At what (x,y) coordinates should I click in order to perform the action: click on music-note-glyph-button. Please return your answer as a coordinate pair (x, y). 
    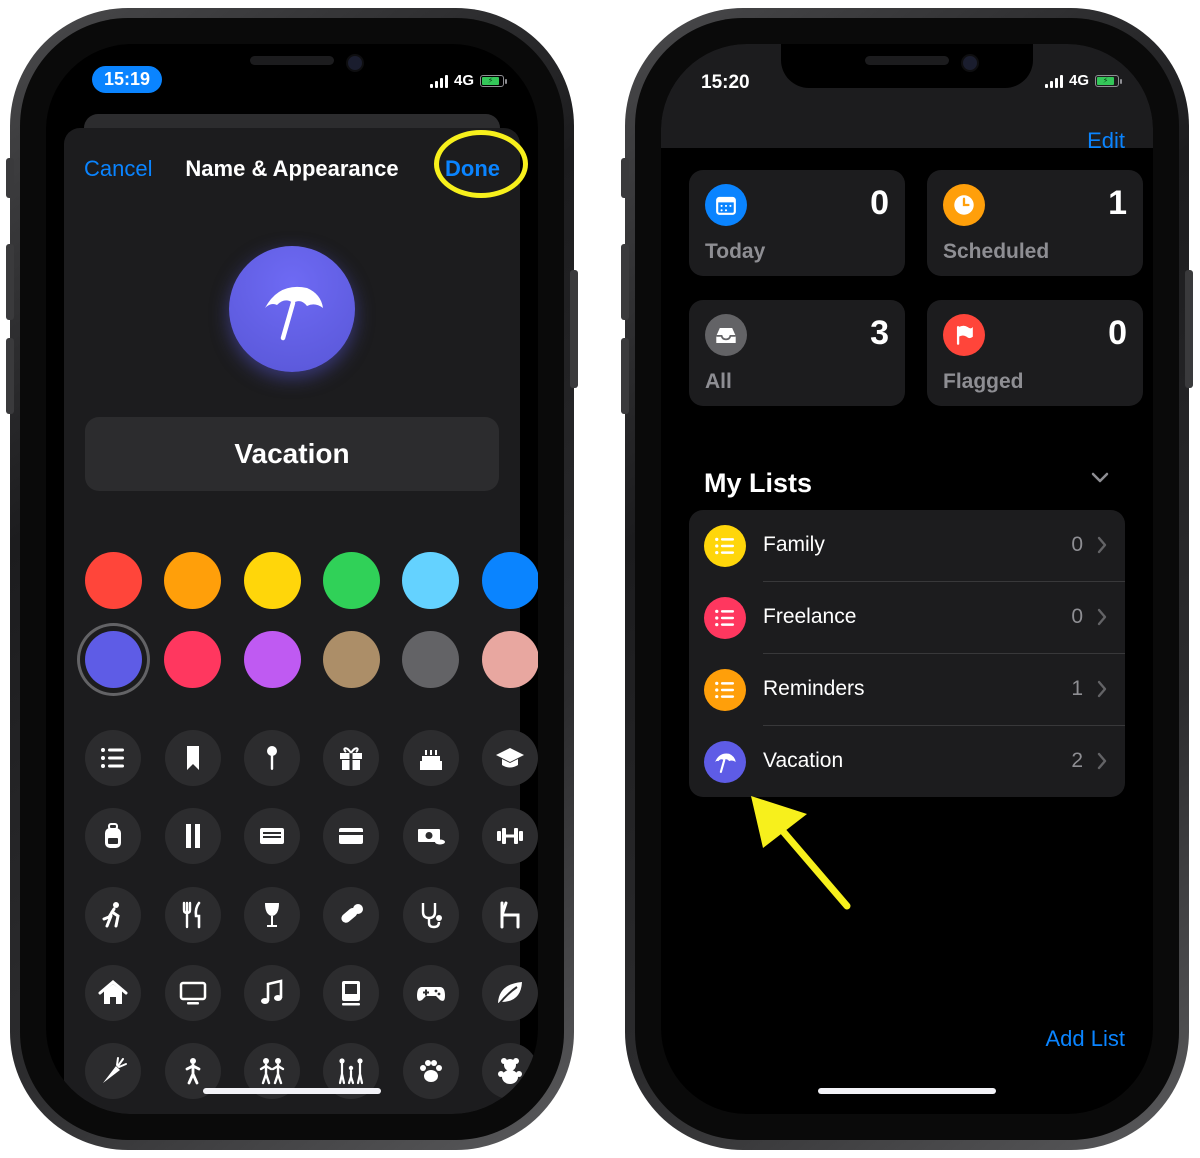
    Looking at the image, I should click on (272, 993).